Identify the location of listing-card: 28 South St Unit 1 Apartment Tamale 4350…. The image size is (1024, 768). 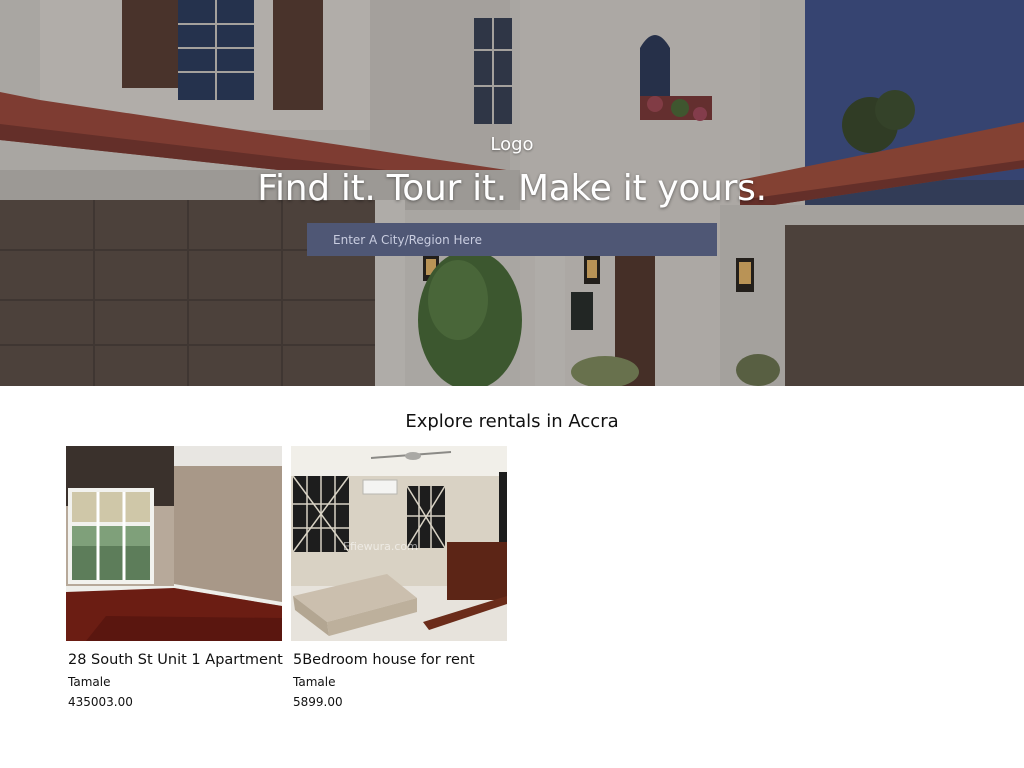
(174, 577).